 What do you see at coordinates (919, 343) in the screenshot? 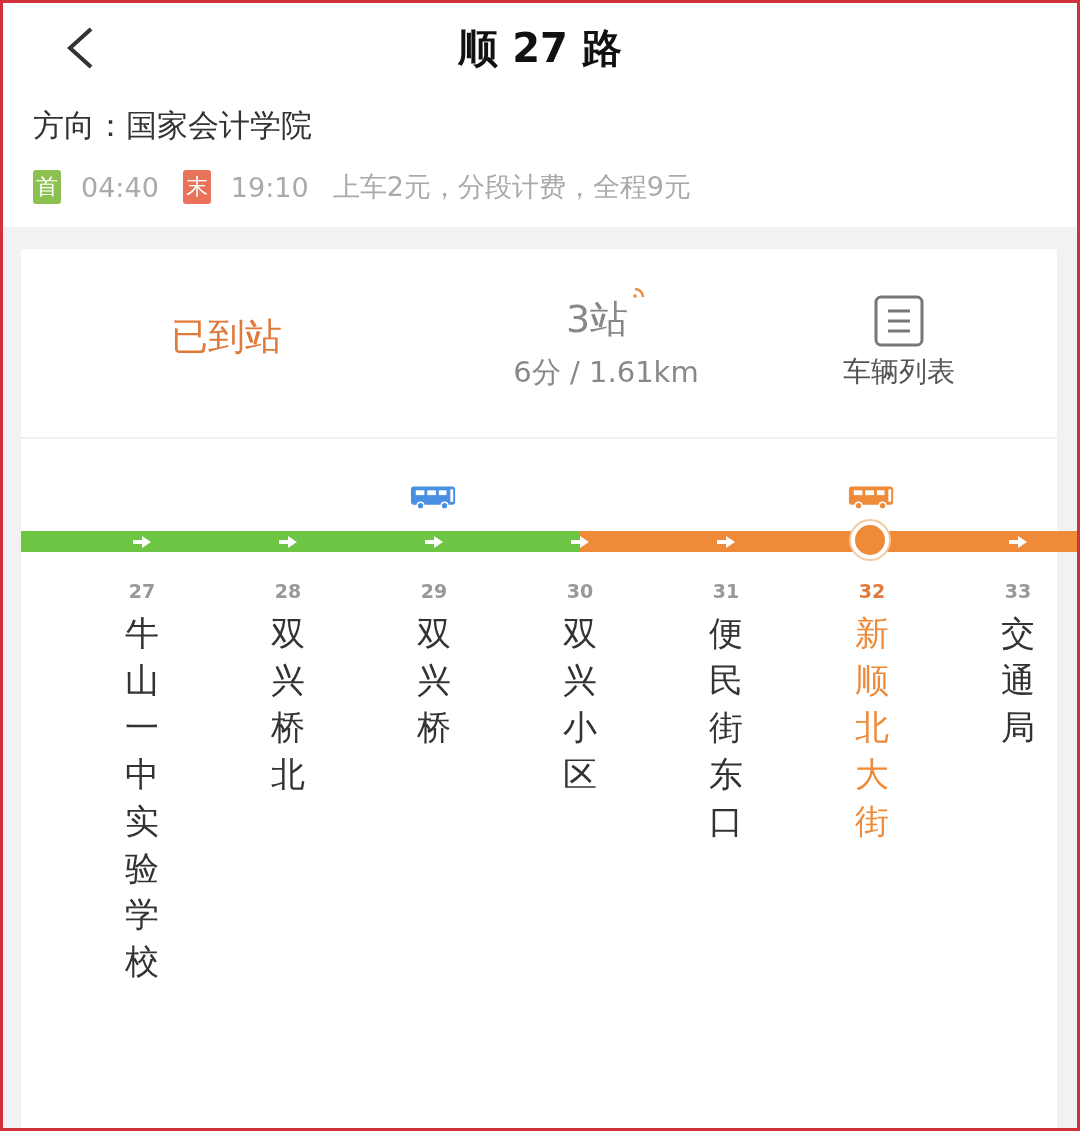
I see `vehicle-list-button: 车辆列表` at bounding box center [919, 343].